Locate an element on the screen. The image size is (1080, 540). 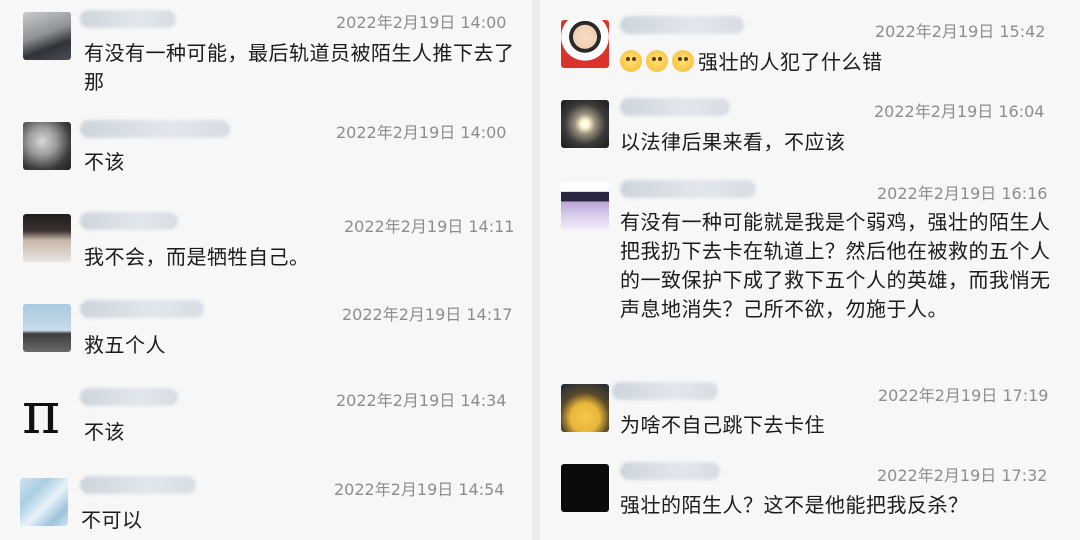
comment-text: 不可以 is located at coordinates (112, 520).